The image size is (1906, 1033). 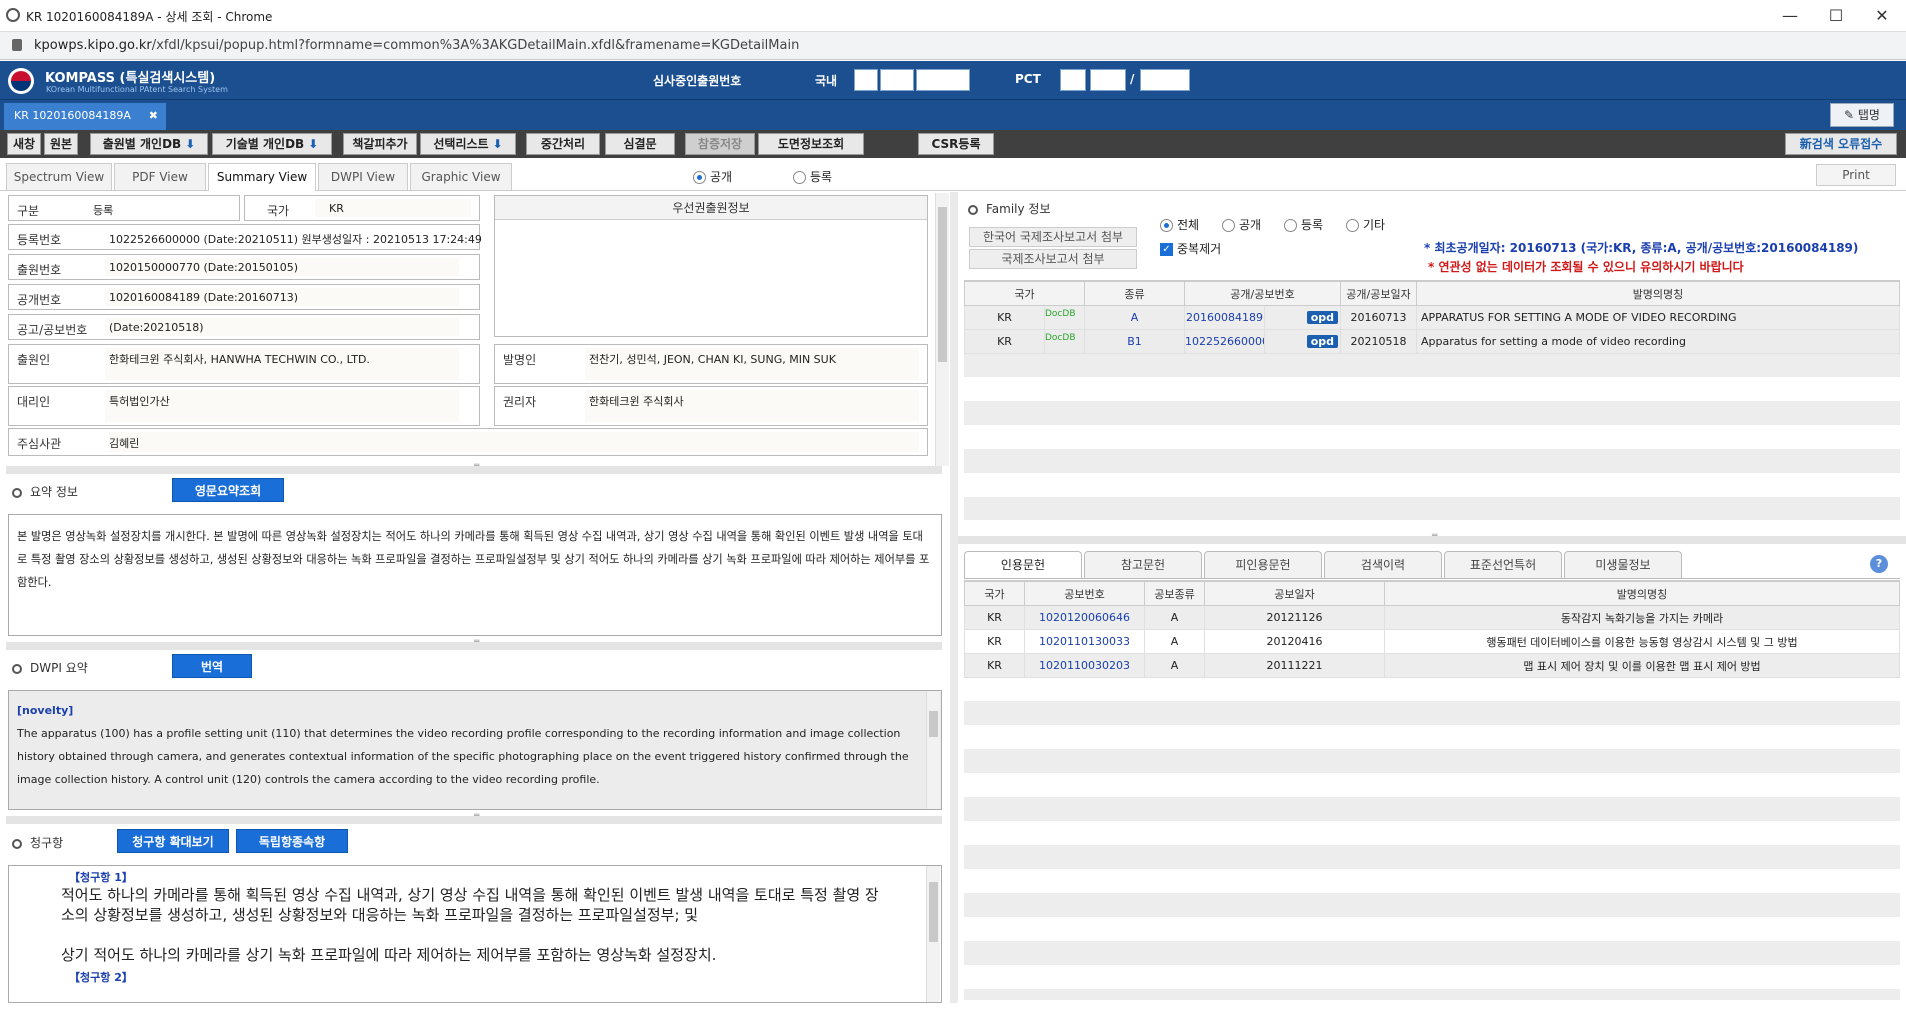 What do you see at coordinates (1432, 537) in the screenshot?
I see `splitter-right` at bounding box center [1432, 537].